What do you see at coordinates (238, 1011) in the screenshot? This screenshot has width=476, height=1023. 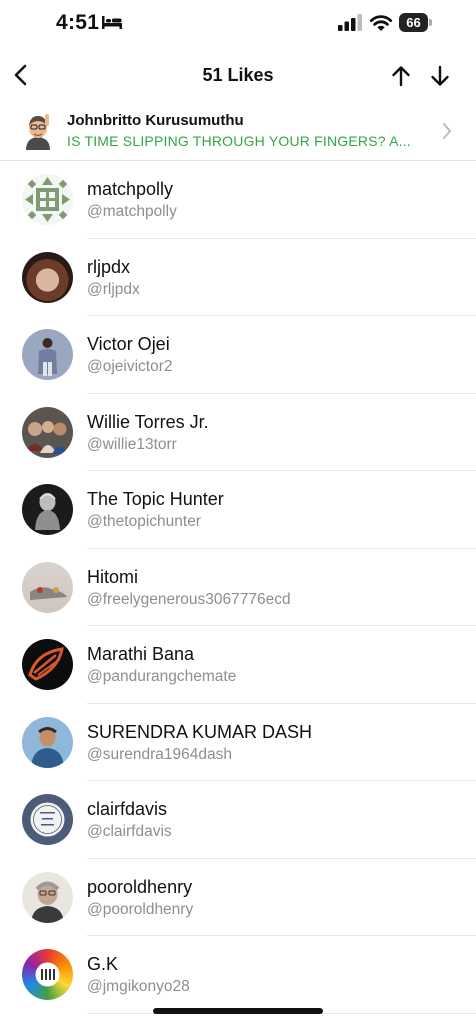 I see `home-indicator` at bounding box center [238, 1011].